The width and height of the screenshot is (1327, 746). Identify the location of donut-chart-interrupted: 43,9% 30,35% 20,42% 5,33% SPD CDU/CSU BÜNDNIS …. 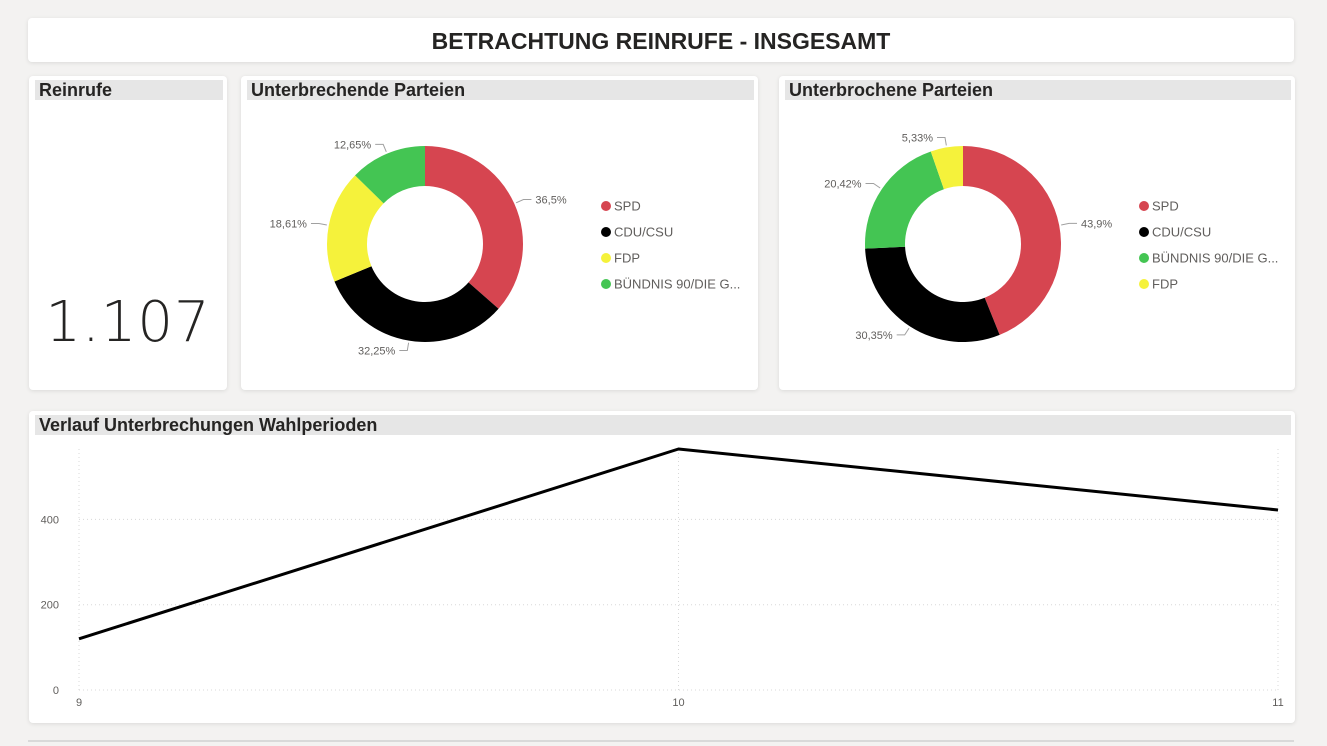
(1051, 237).